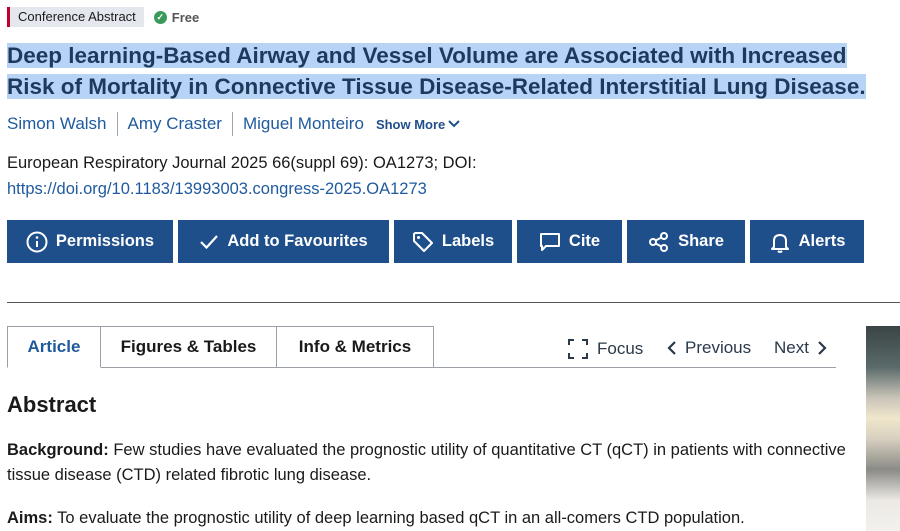 This screenshot has height=531, width=900. Describe the element at coordinates (297, 241) in the screenshot. I see `favourites-label: Add to Favourites` at that location.